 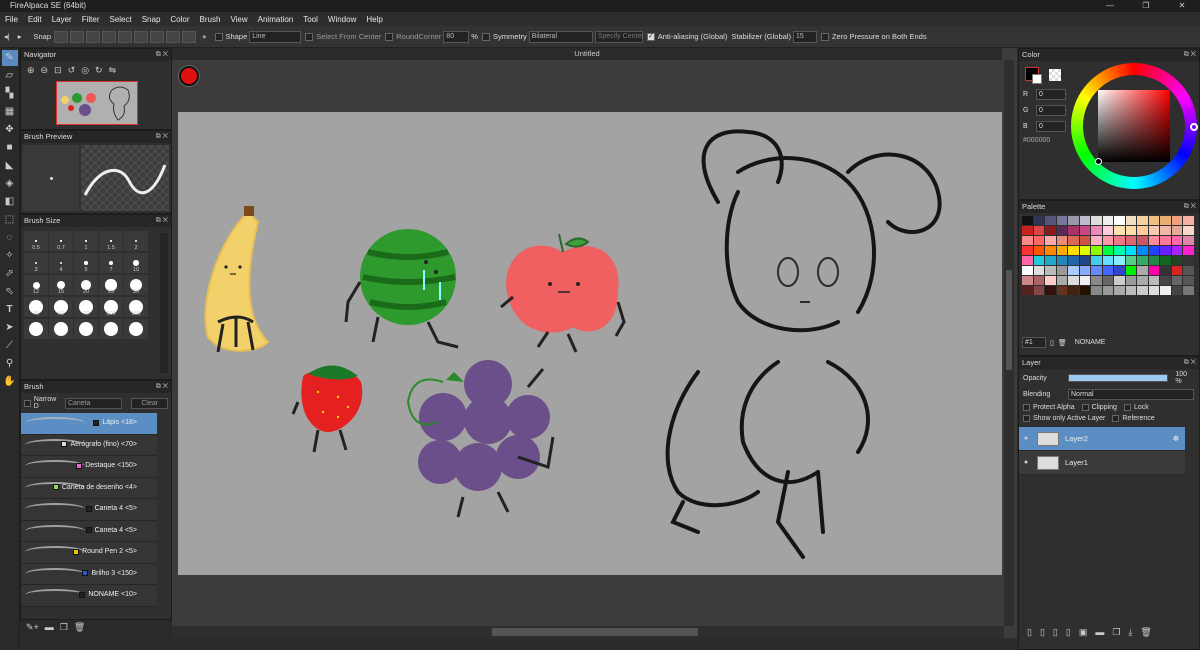 I want to click on lasso-tool-icon: ◌, so click(x=10, y=238).